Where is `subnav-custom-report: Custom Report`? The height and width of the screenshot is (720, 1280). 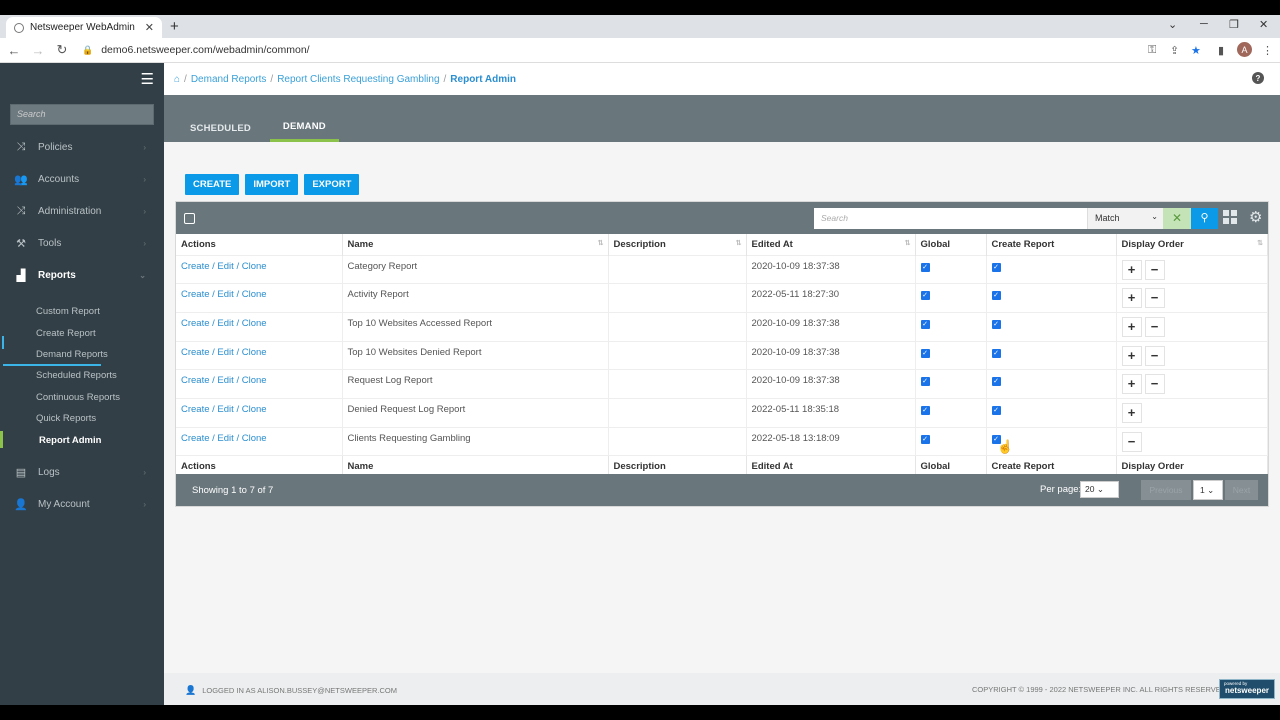
subnav-custom-report: Custom Report is located at coordinates (82, 311).